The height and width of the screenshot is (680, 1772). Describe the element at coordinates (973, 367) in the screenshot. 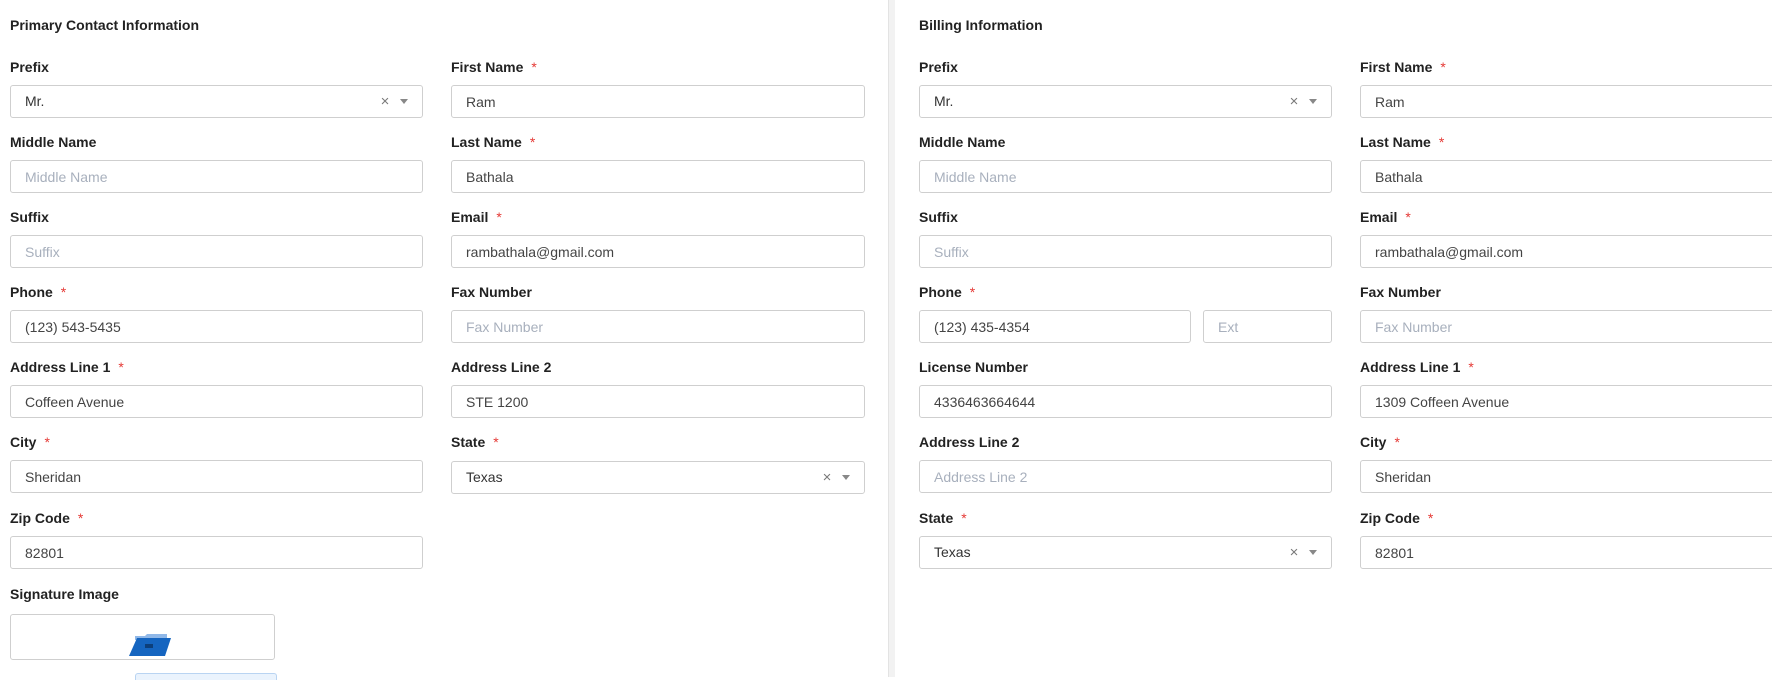

I see `license-label: License Number` at that location.